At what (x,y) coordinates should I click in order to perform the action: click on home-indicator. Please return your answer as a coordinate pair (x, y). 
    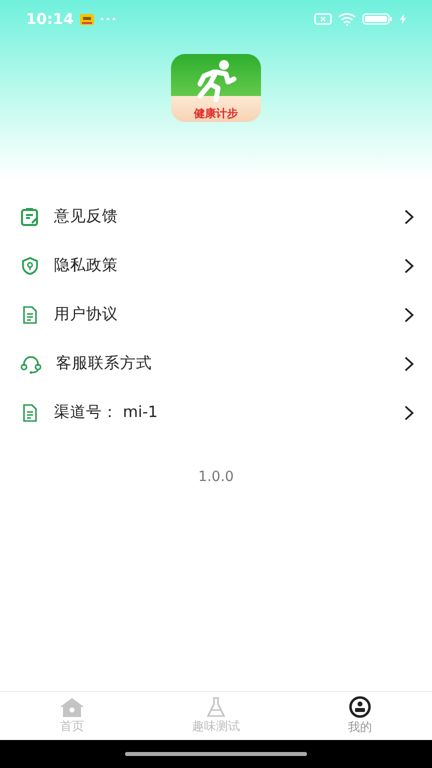
    Looking at the image, I should click on (216, 754).